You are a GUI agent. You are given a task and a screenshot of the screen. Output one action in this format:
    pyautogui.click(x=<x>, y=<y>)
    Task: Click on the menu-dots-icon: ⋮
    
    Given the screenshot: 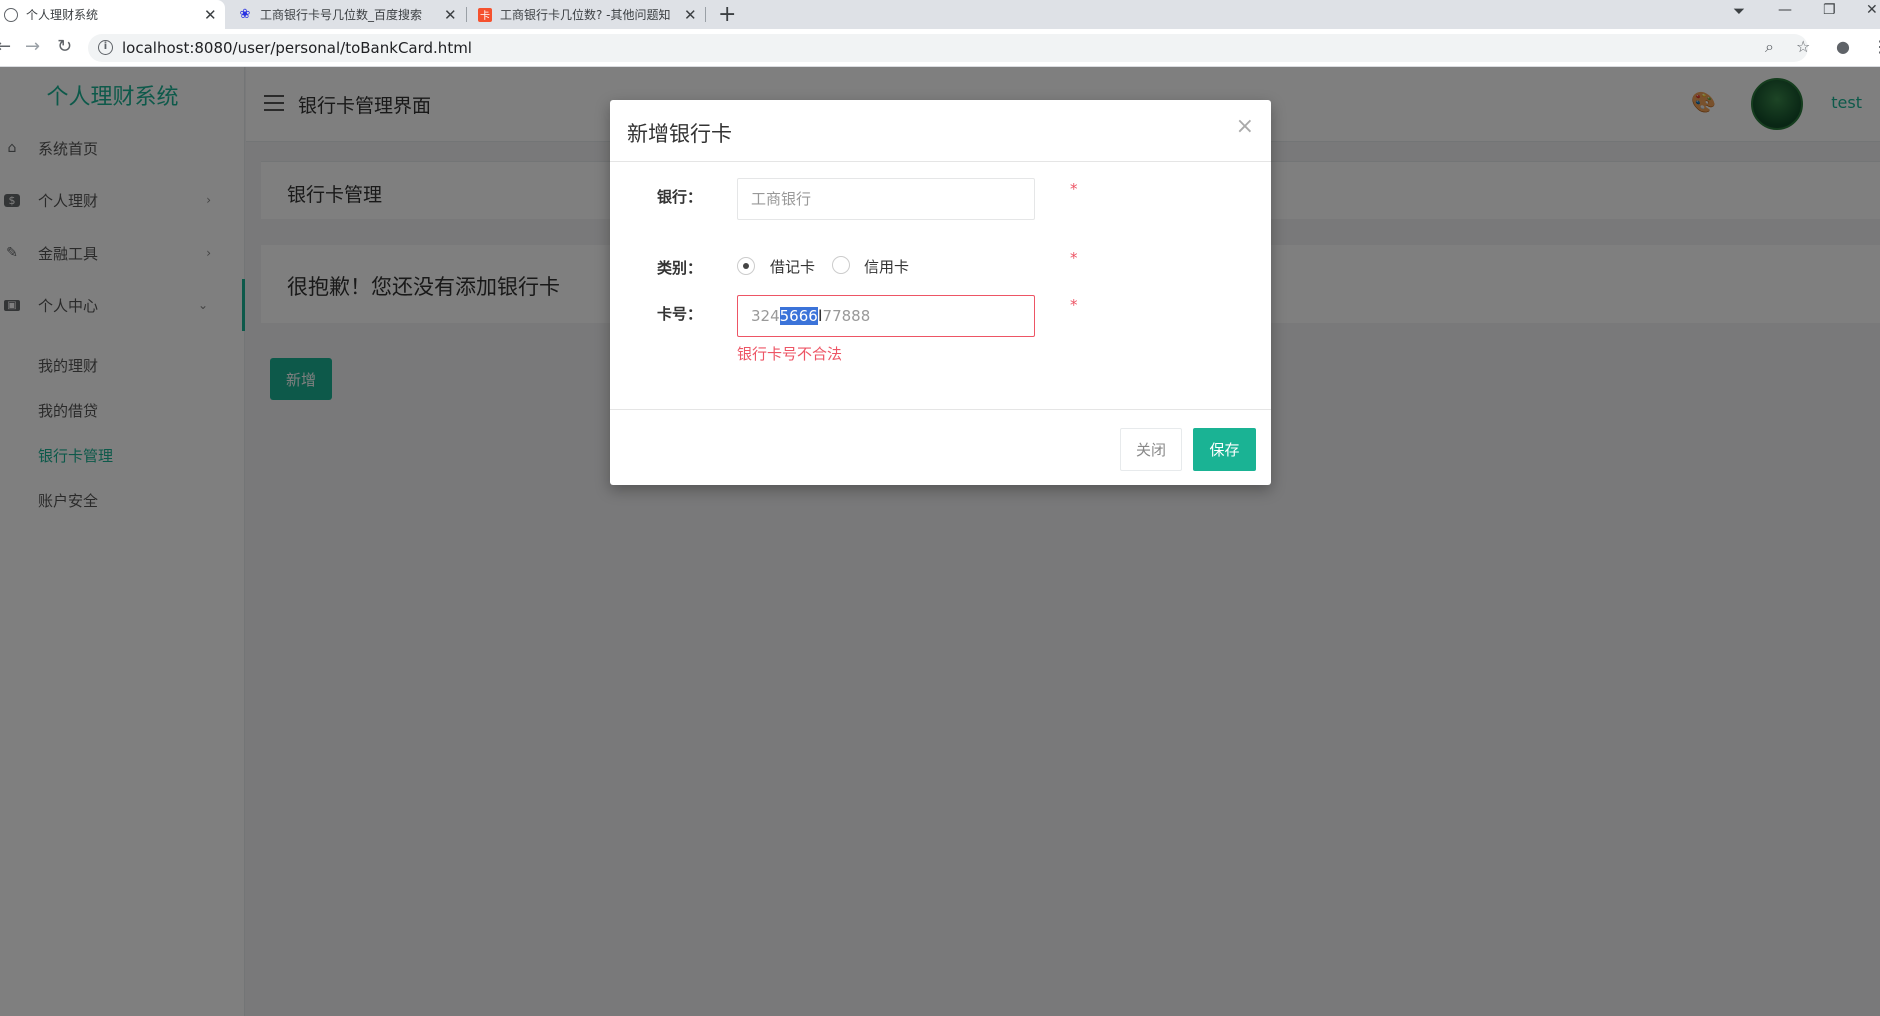 What is the action you would take?
    pyautogui.click(x=1876, y=46)
    